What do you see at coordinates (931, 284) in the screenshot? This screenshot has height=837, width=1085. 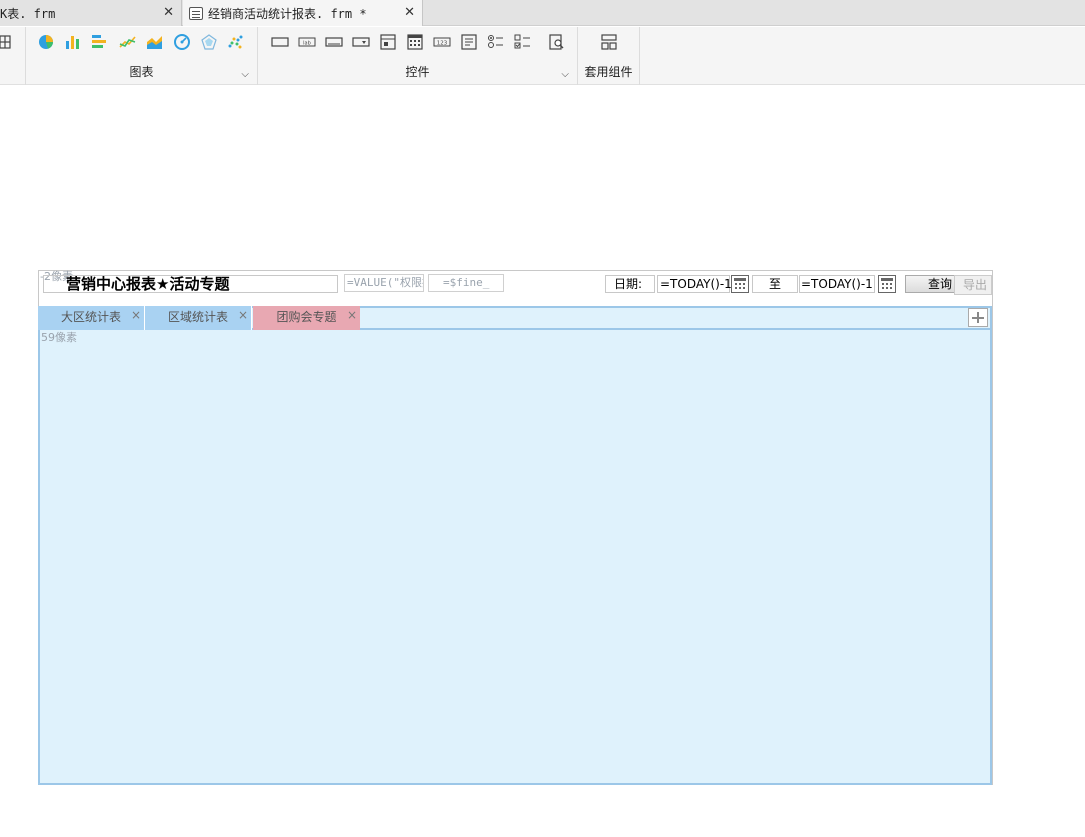 I see `query-button: 查询` at bounding box center [931, 284].